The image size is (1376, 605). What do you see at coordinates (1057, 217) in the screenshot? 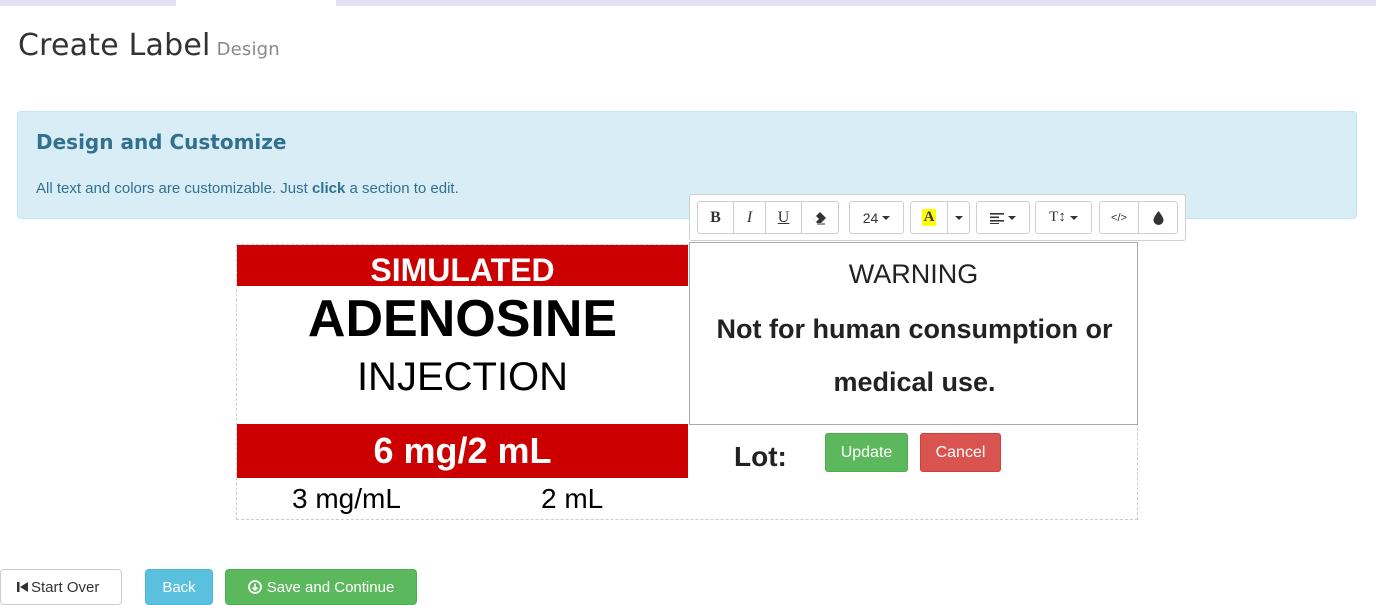
I see `text-height-icon: T↕` at bounding box center [1057, 217].